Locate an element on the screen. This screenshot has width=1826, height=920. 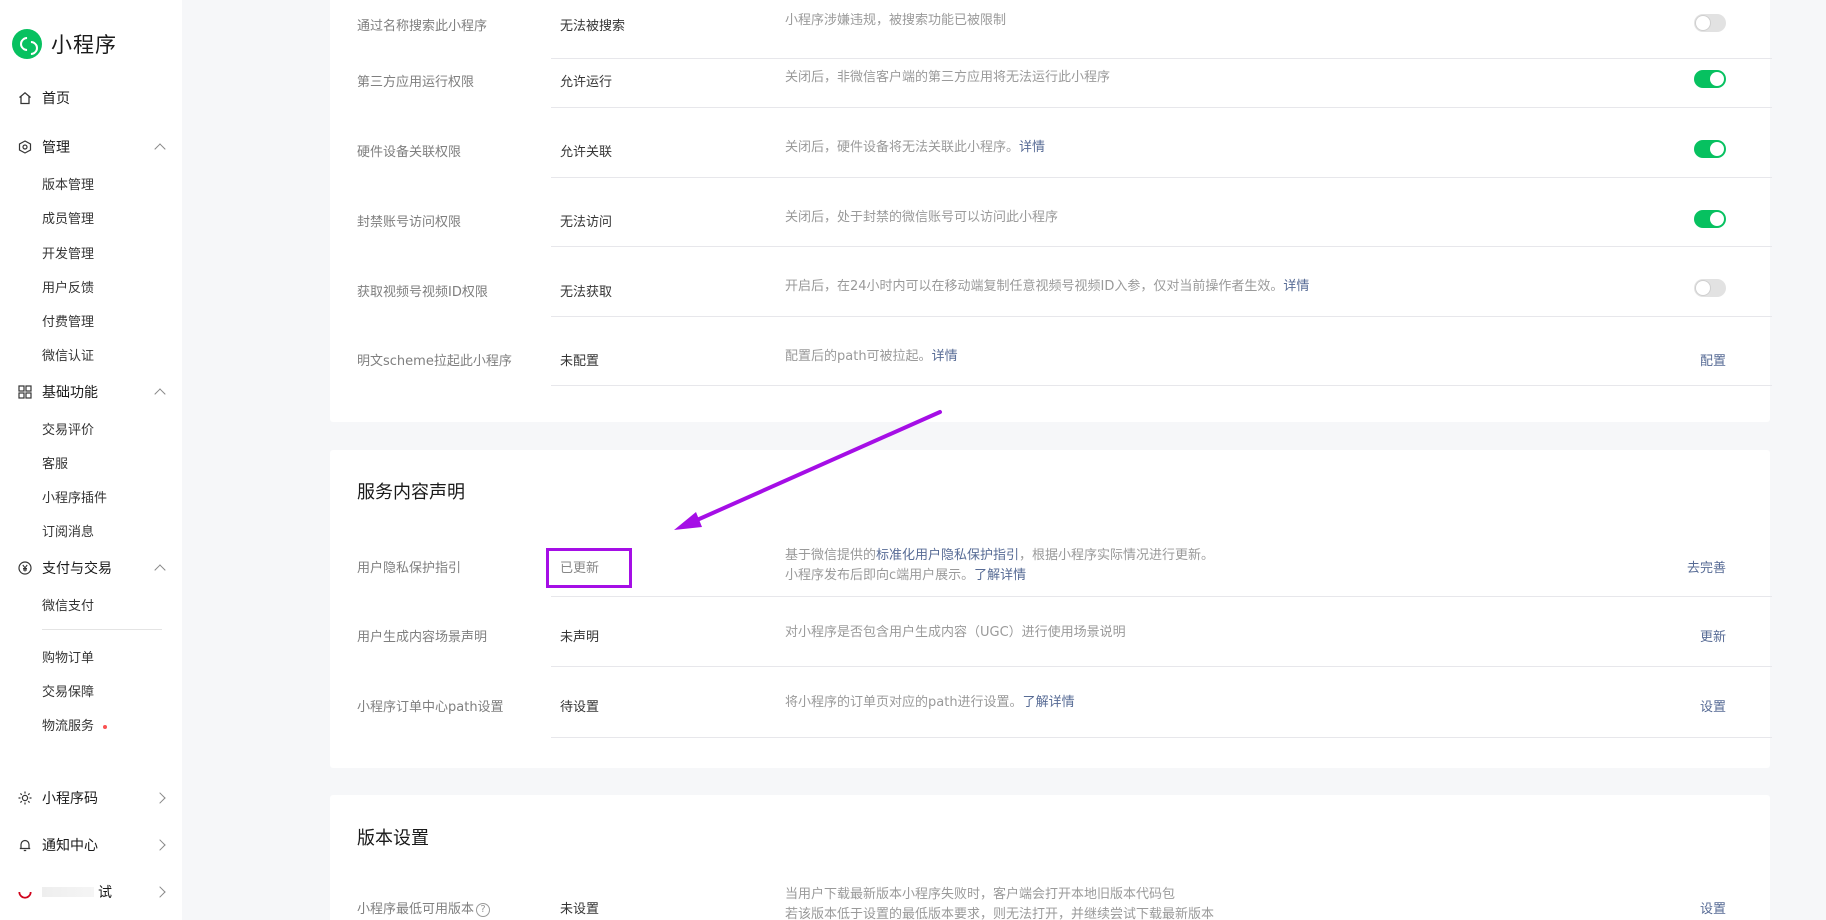
yen-circle-icon is located at coordinates (25, 568).